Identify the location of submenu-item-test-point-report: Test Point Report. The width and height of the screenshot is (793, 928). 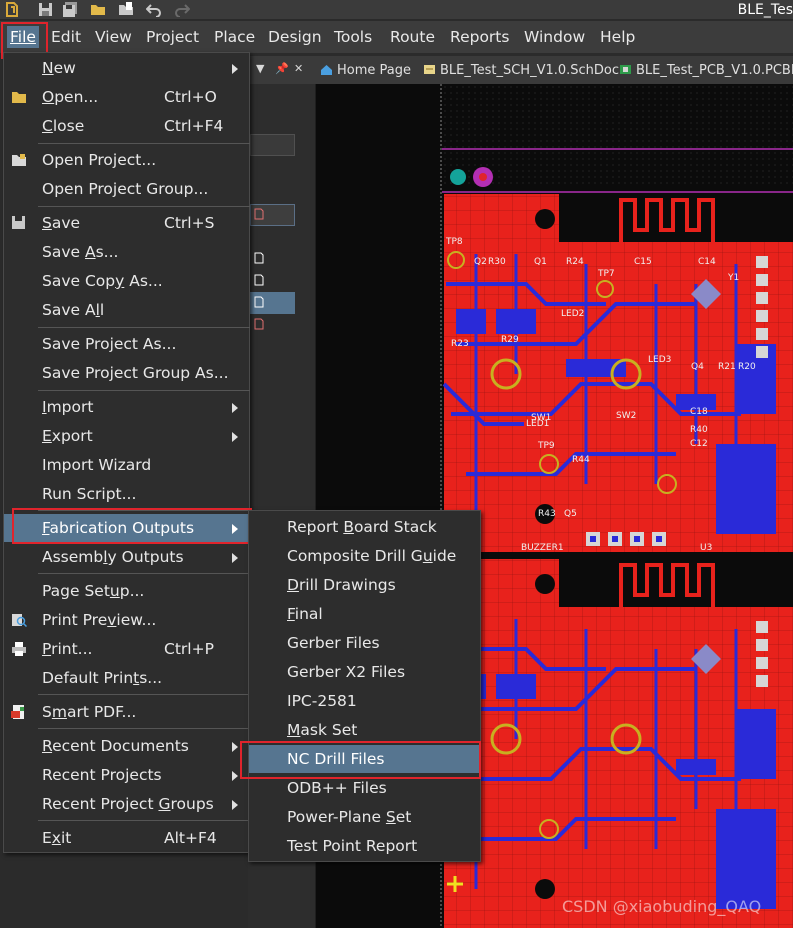
(364, 846).